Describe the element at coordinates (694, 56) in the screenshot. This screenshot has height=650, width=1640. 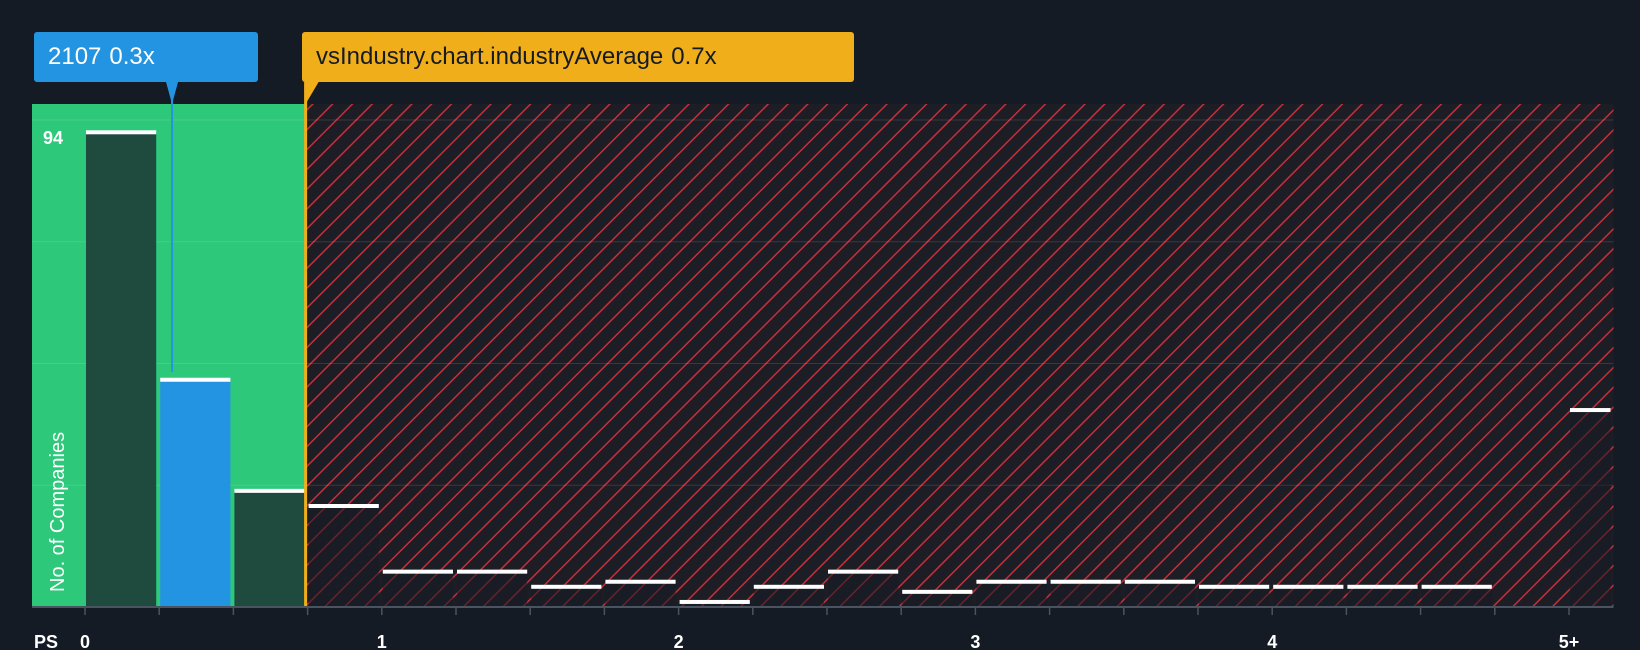
I see `industry-average-value: 0.7x` at that location.